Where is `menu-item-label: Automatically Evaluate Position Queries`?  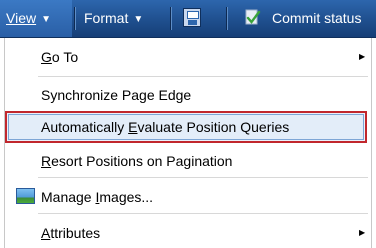
menu-item-label: Automatically Evaluate Position Queries is located at coordinates (165, 127).